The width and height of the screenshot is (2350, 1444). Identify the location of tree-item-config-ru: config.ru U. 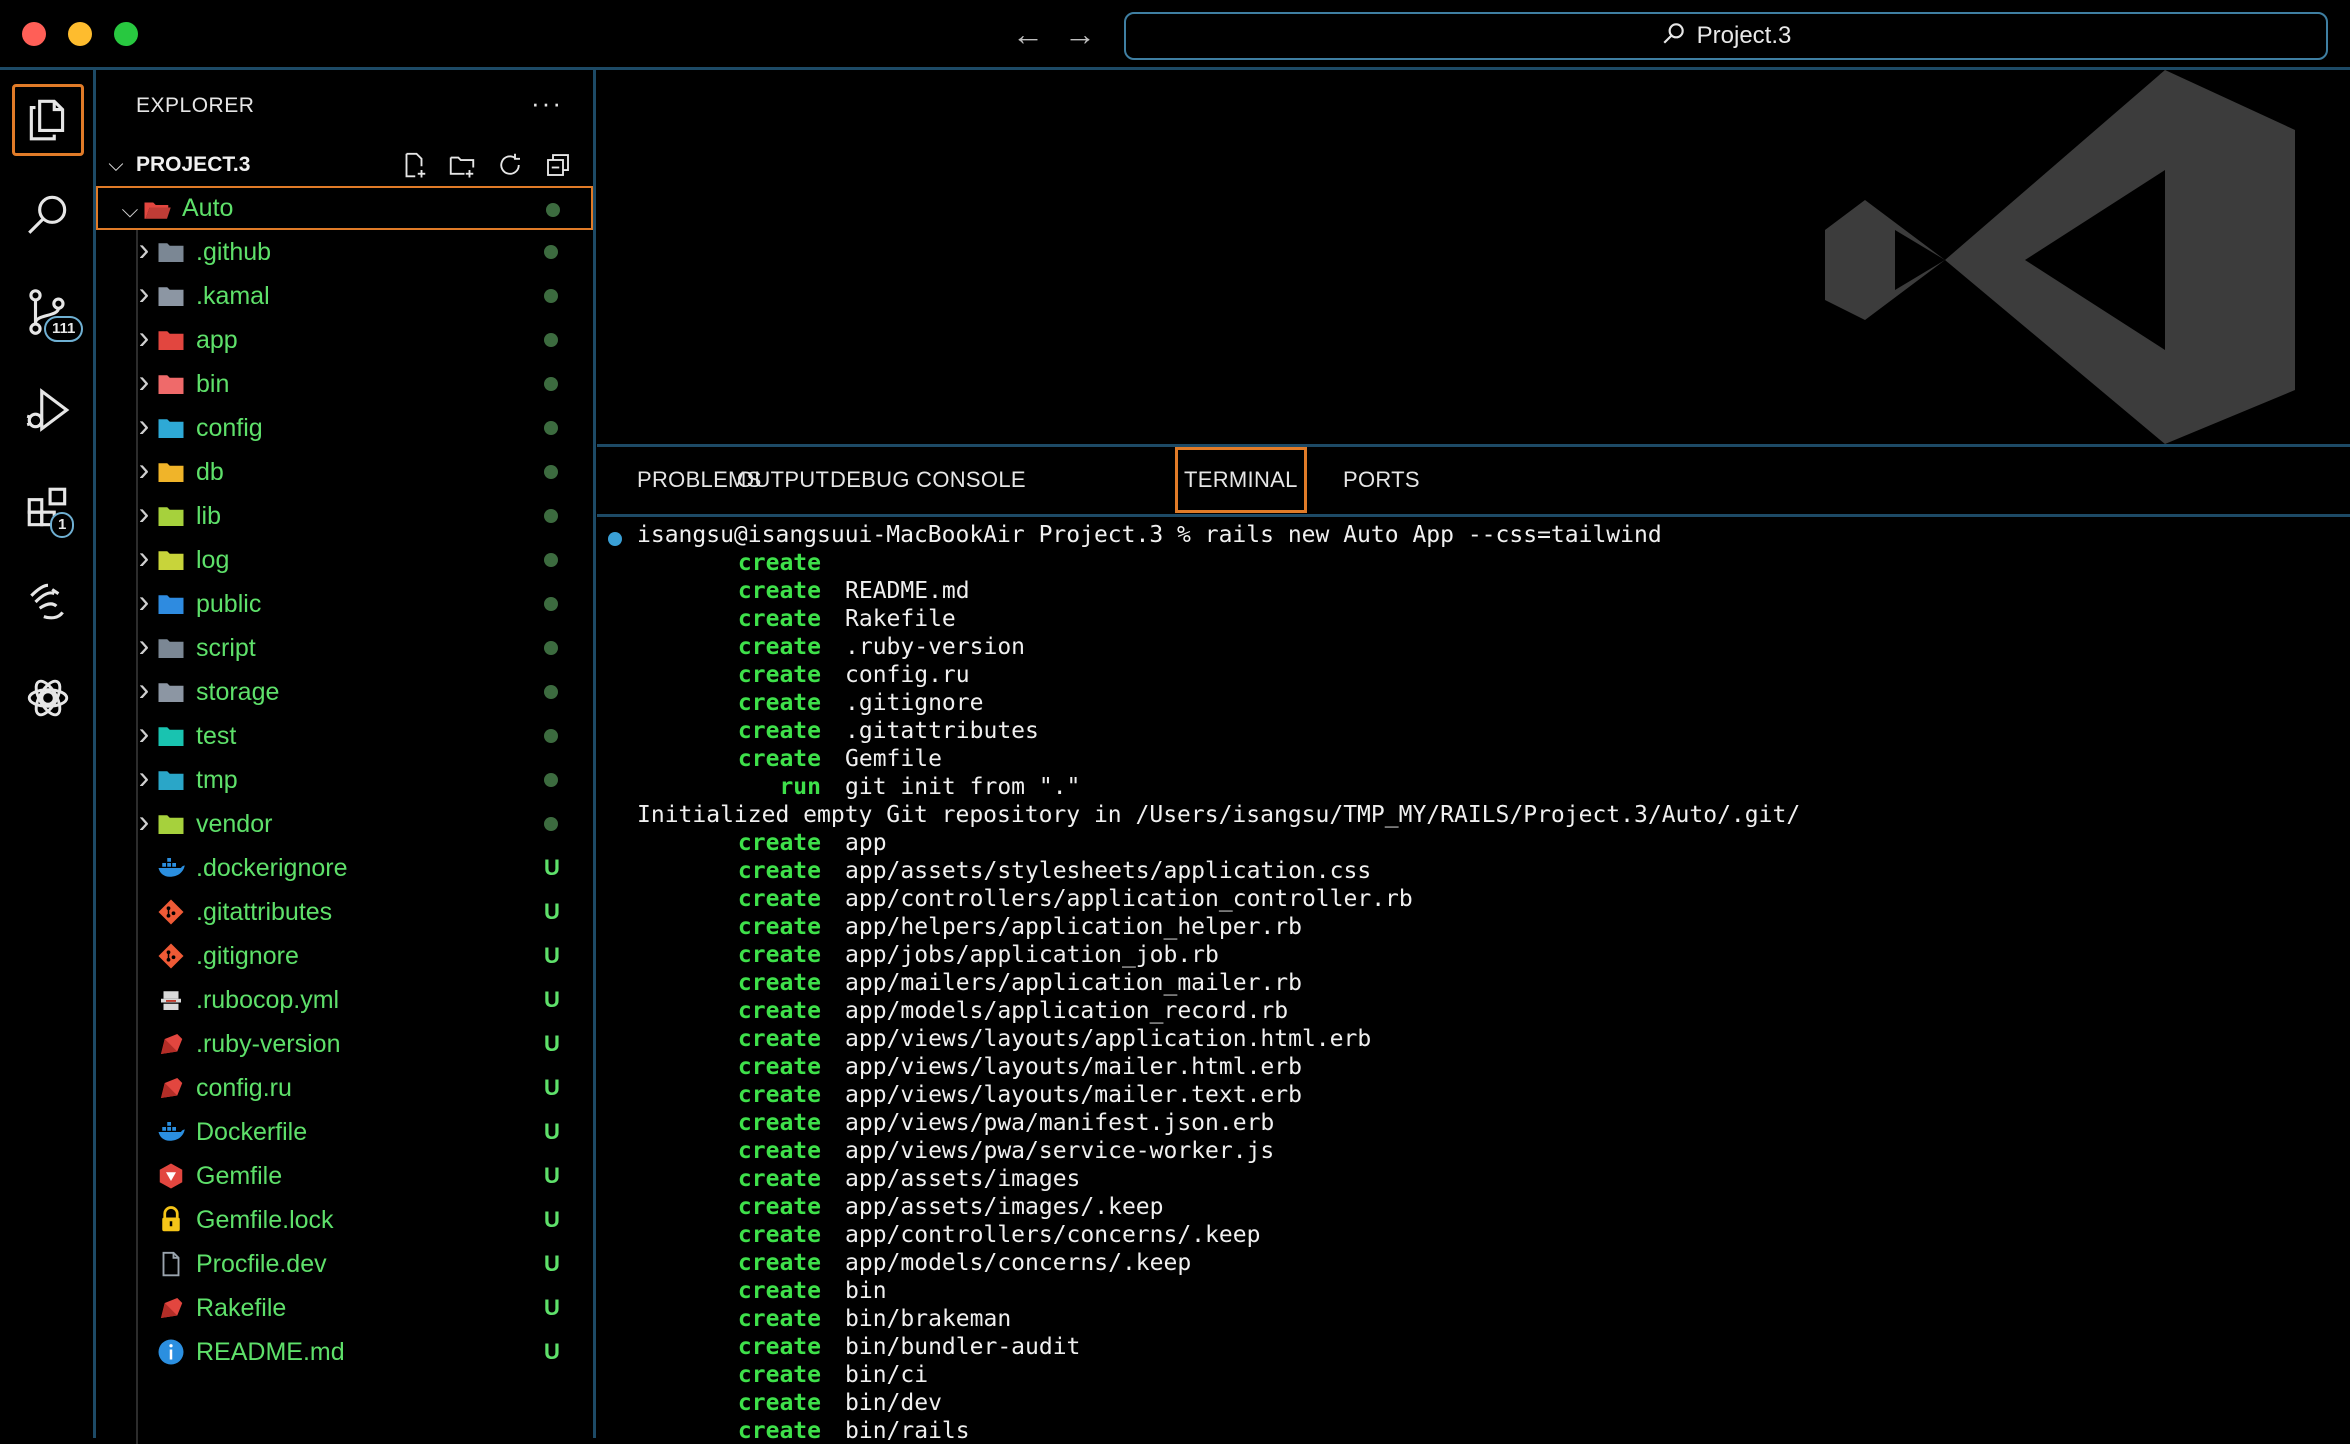
(344, 1088).